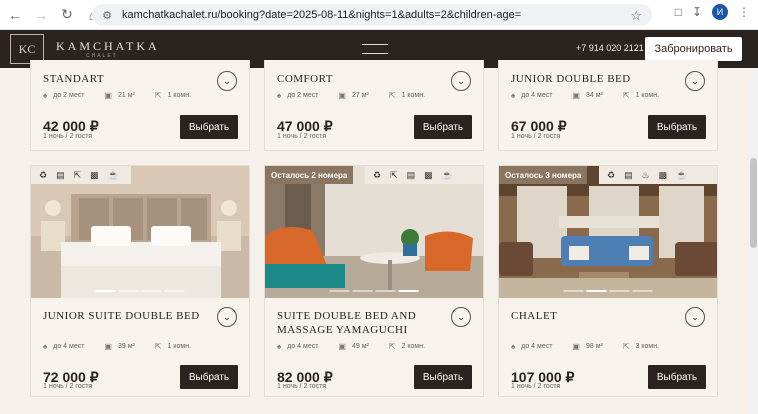 This screenshot has height=414, width=758. What do you see at coordinates (41, 15) in the screenshot?
I see `forward-icon: →` at bounding box center [41, 15].